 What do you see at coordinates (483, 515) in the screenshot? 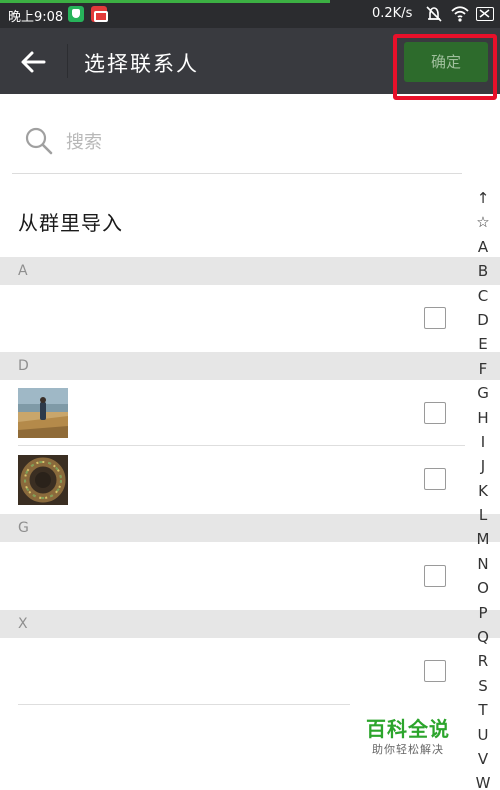
I see `alphabet-index-item: L` at bounding box center [483, 515].